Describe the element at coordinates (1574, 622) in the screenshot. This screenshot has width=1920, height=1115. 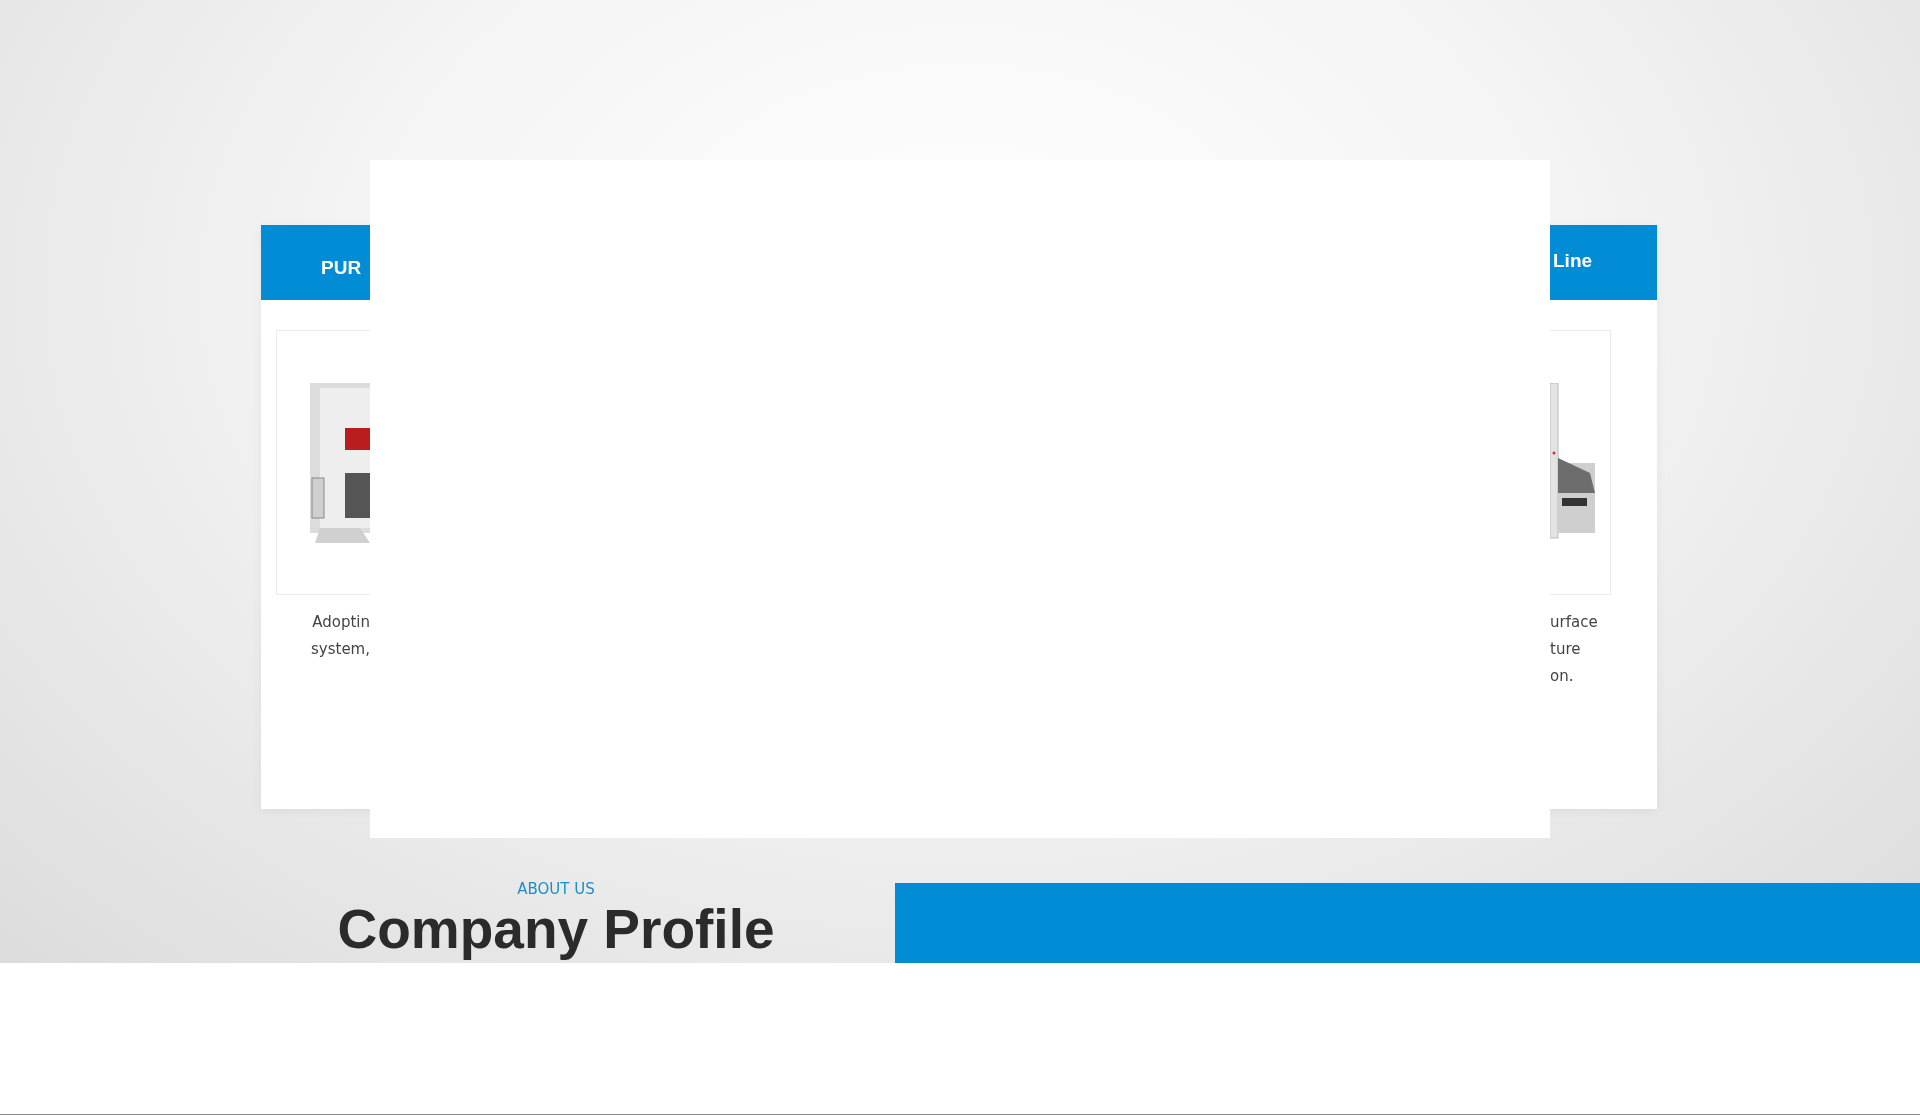
I see `product-description: urface` at that location.